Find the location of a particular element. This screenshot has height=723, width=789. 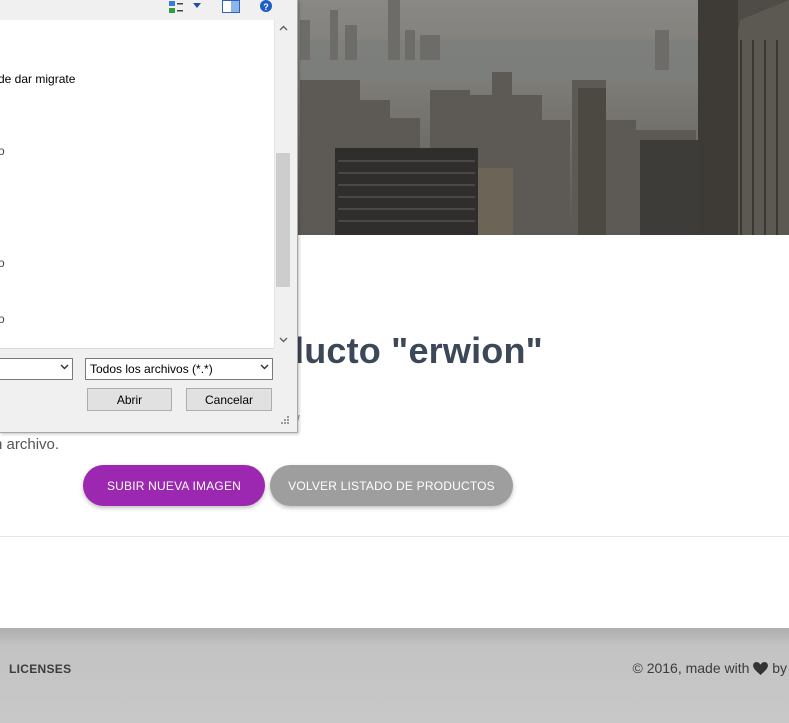

scrollbar-thumb is located at coordinates (283, 220).